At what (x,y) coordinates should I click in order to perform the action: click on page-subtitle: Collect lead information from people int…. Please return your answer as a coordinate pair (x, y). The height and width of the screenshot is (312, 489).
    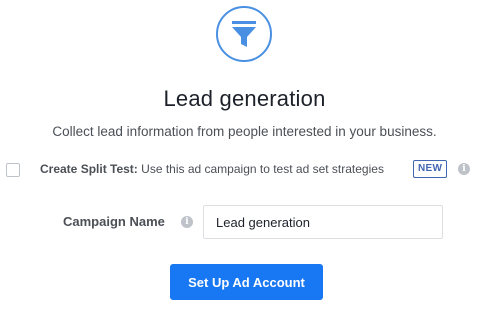
    Looking at the image, I should click on (244, 131).